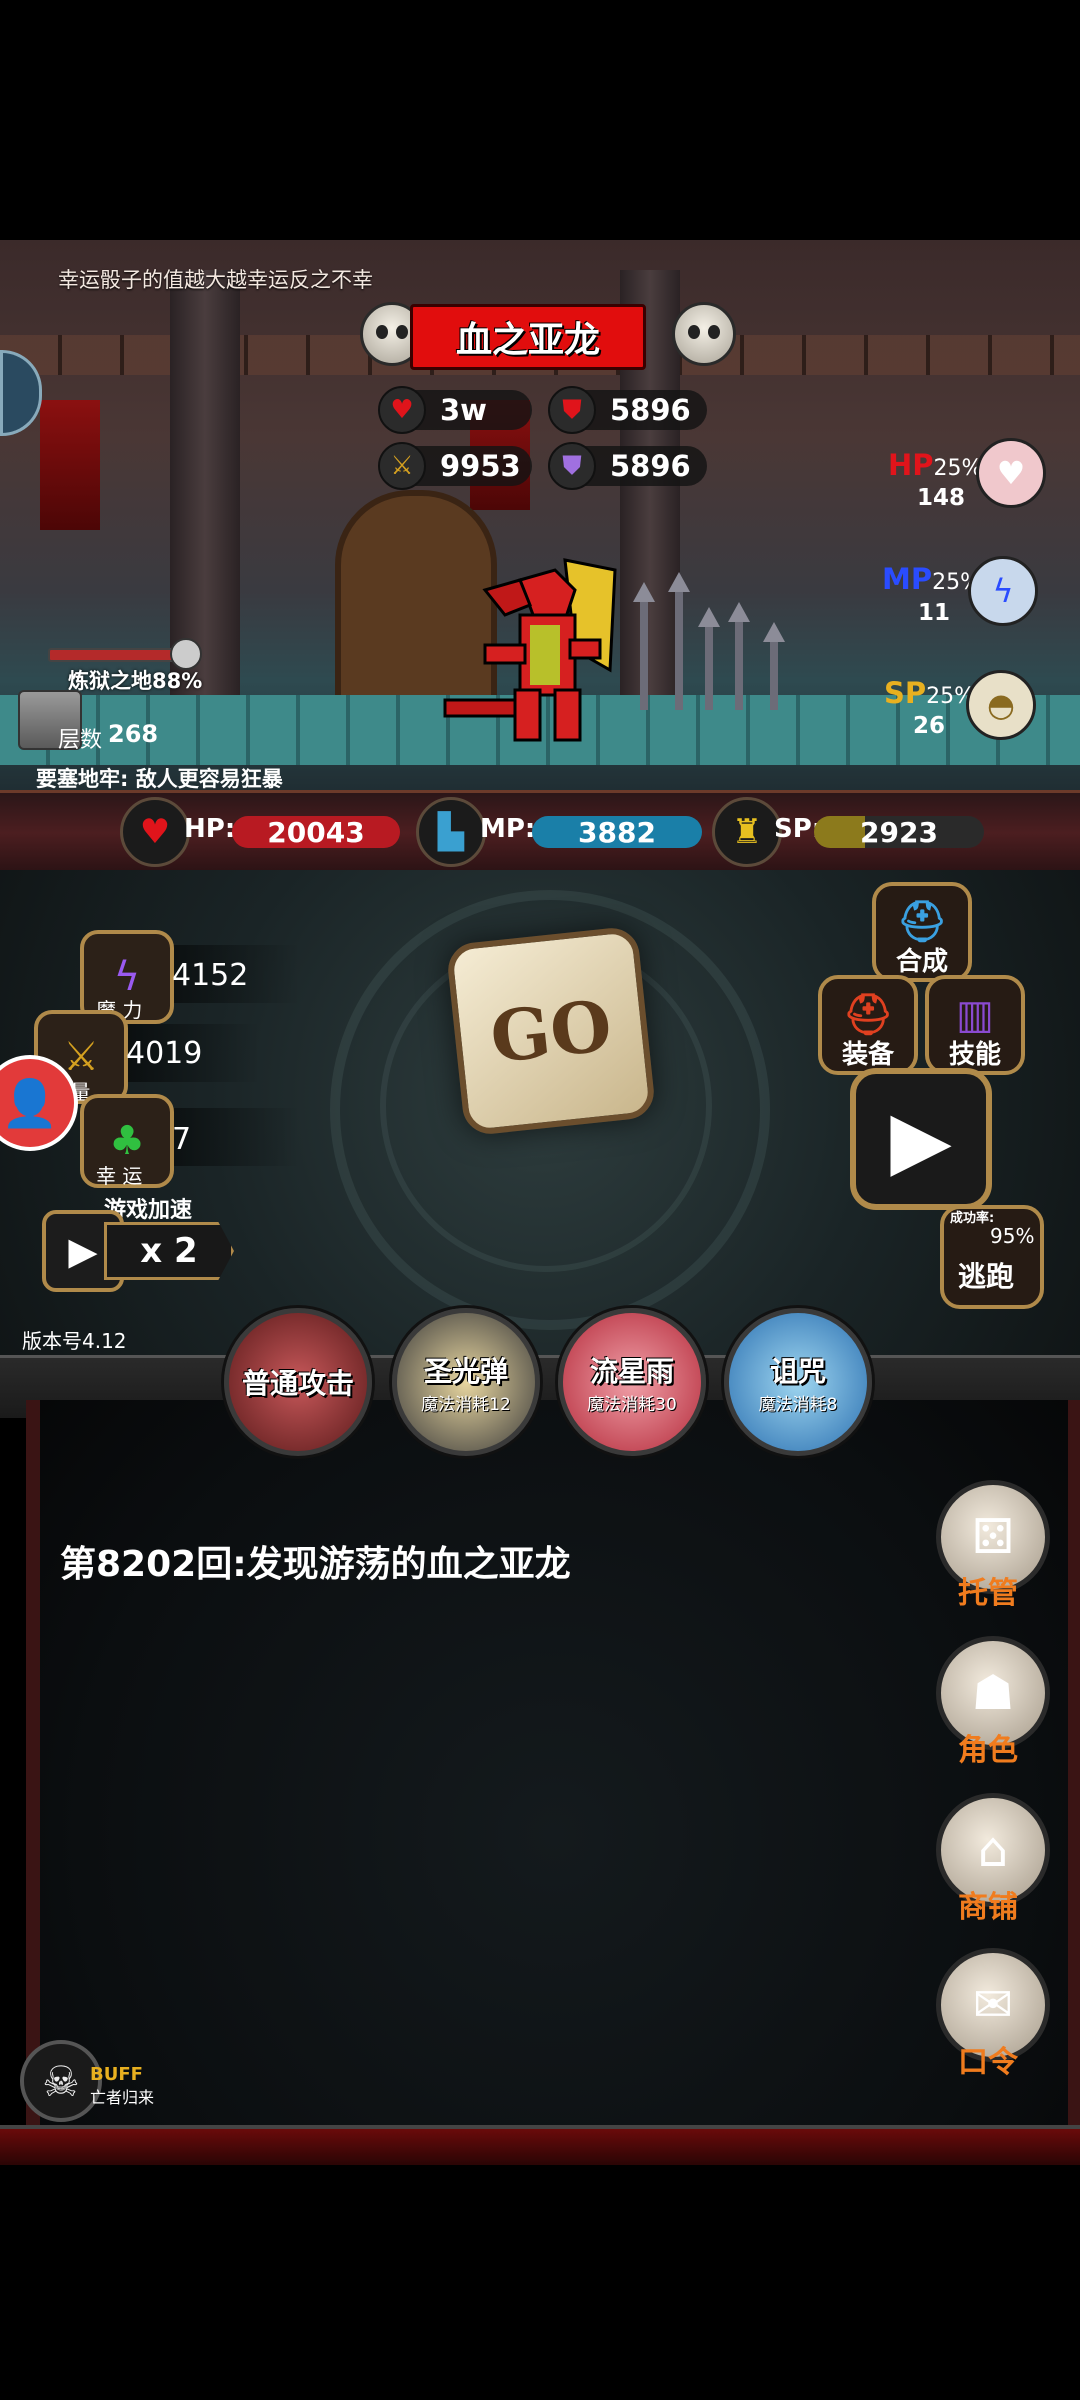  I want to click on equip-button: ⛑ 装备, so click(868, 1025).